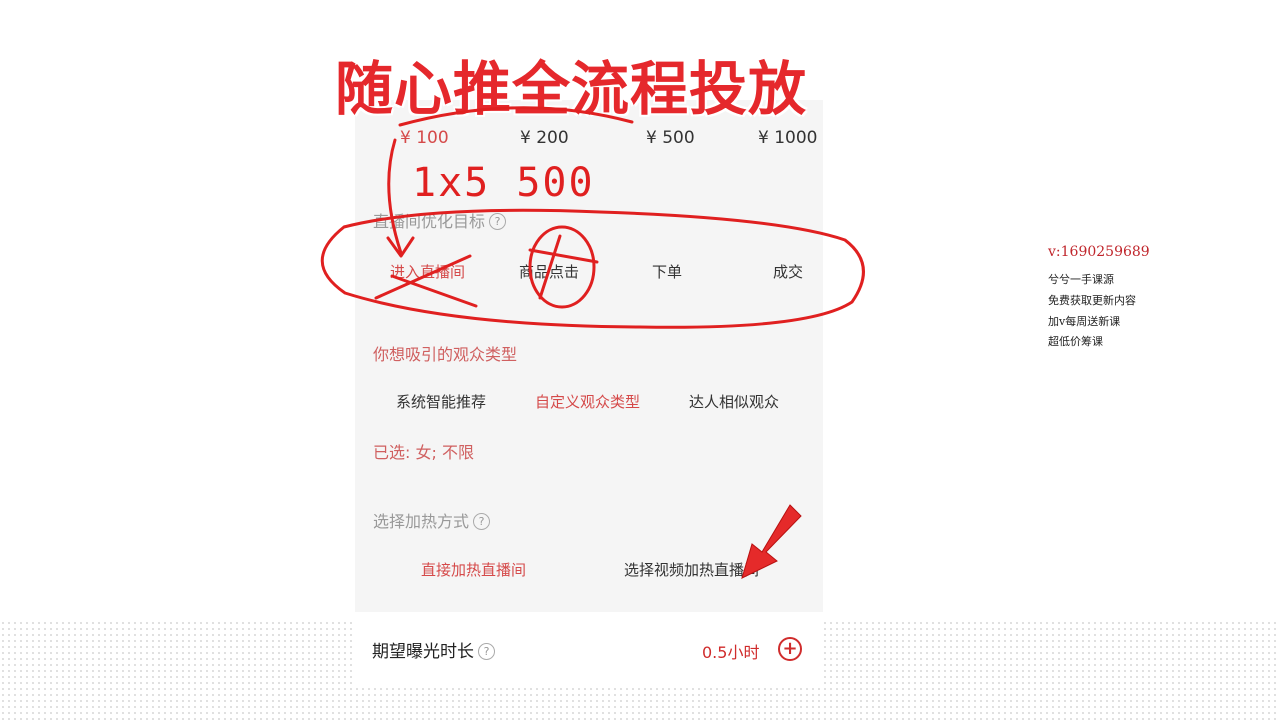 The height and width of the screenshot is (720, 1280). I want to click on ink-arrow-down, so click(395, 196).